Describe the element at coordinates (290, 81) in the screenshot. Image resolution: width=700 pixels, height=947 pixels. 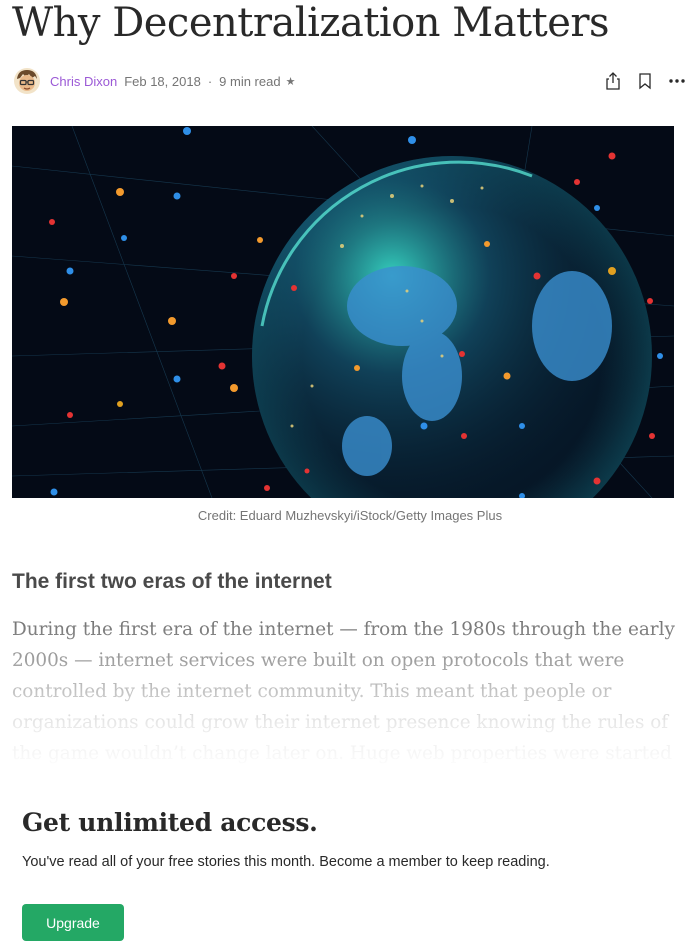
I see `member-star-icon: ★` at that location.